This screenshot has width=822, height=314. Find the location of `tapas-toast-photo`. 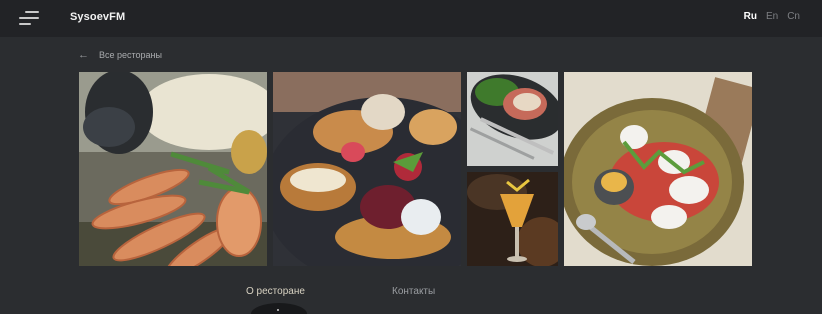

tapas-toast-photo is located at coordinates (367, 169).